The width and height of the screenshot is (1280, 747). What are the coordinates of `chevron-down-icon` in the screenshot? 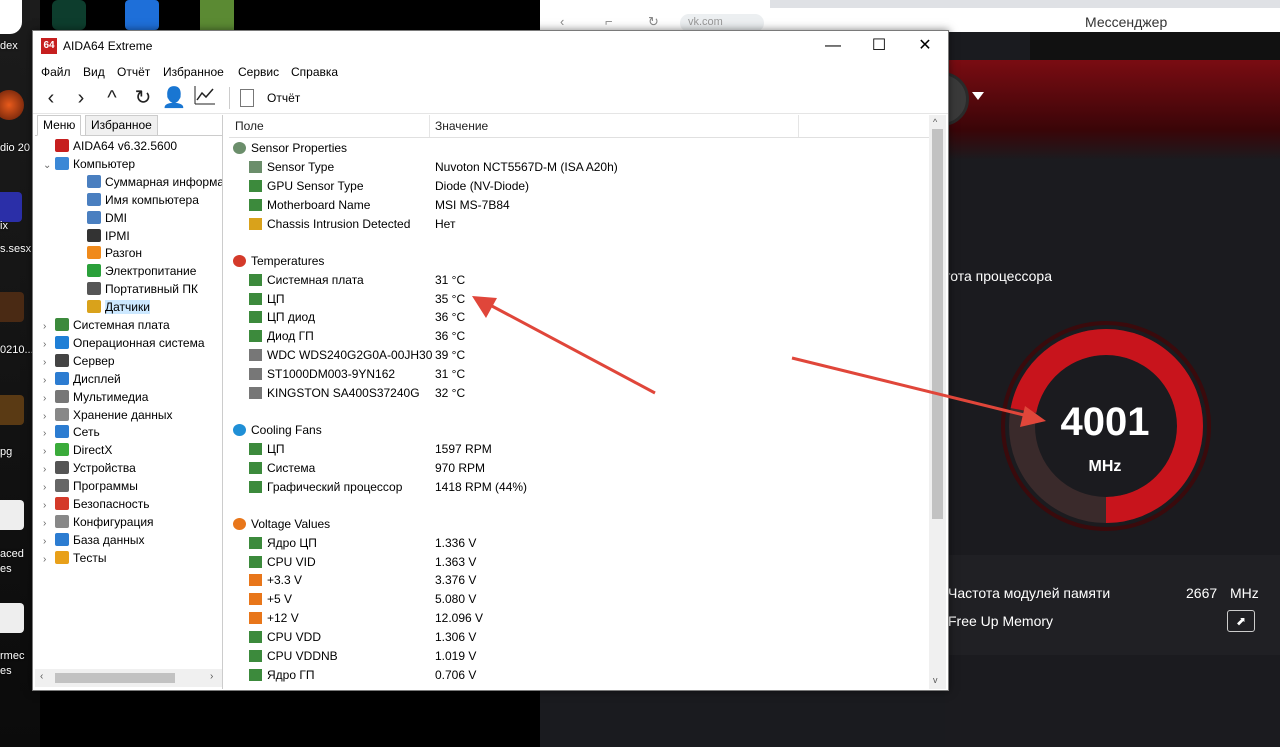 It's located at (978, 96).